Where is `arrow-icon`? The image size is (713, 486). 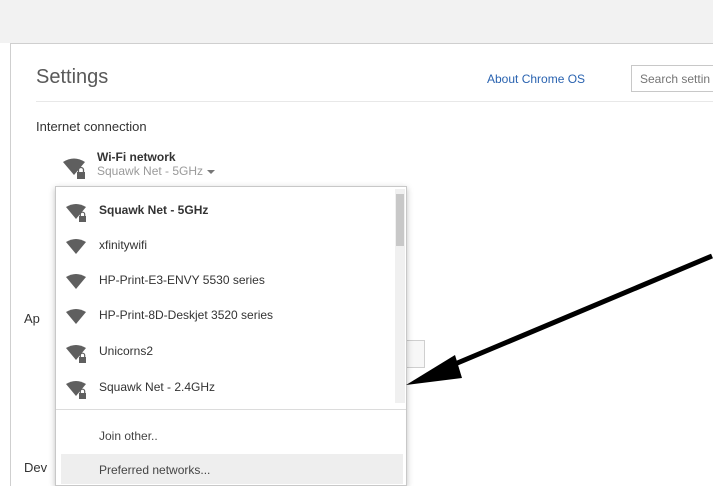
arrow-icon is located at coordinates (559, 319).